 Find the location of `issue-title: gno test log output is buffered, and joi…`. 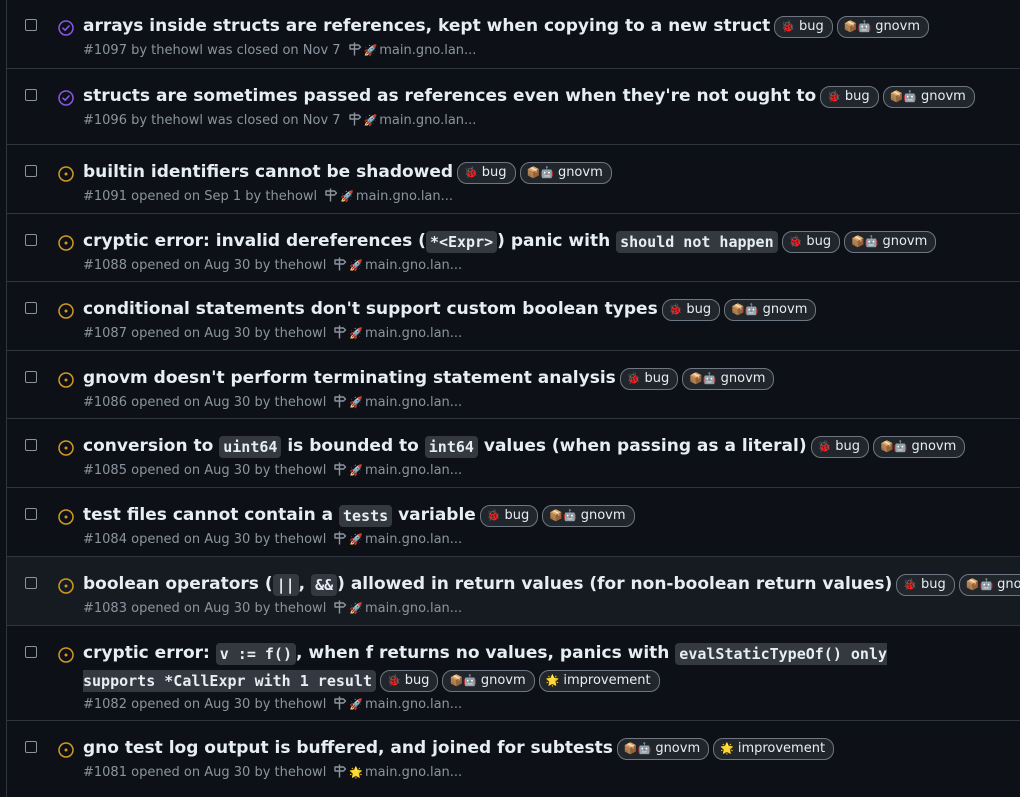

issue-title: gno test log output is buffered, and joi… is located at coordinates (507, 749).